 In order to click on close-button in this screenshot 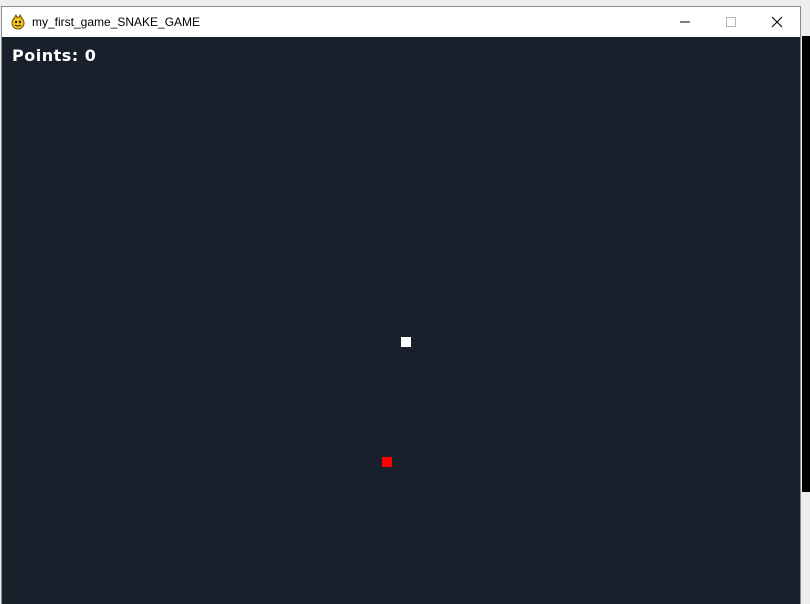, I will do `click(777, 22)`.